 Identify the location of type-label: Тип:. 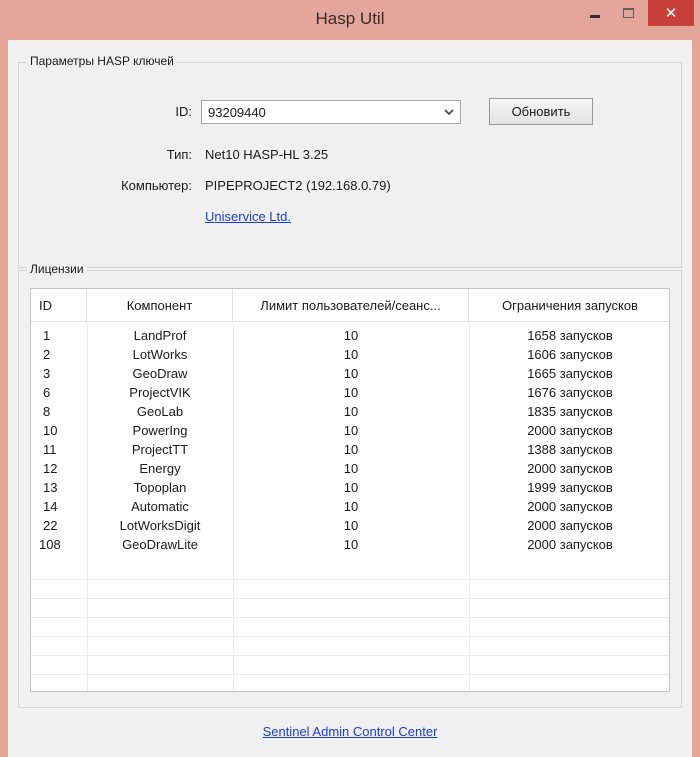
(179, 154).